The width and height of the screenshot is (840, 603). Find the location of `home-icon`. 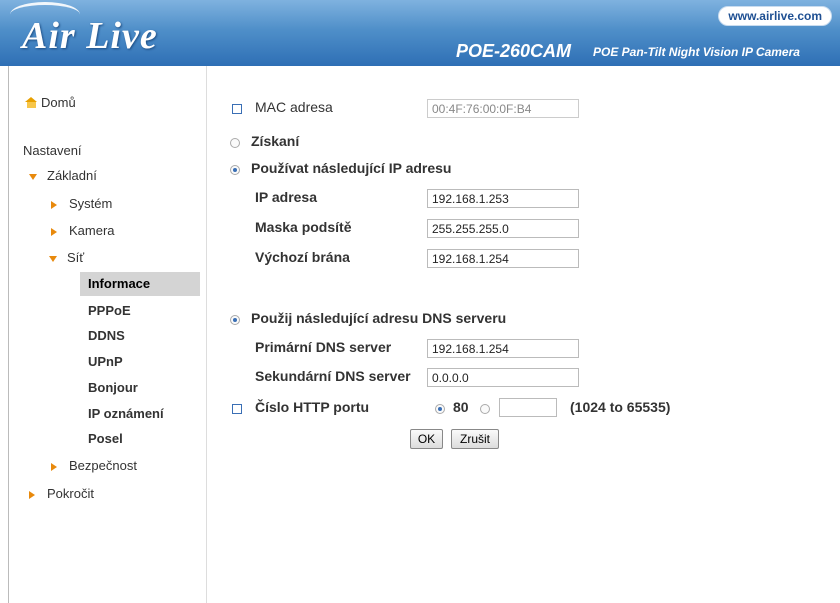

home-icon is located at coordinates (31, 102).